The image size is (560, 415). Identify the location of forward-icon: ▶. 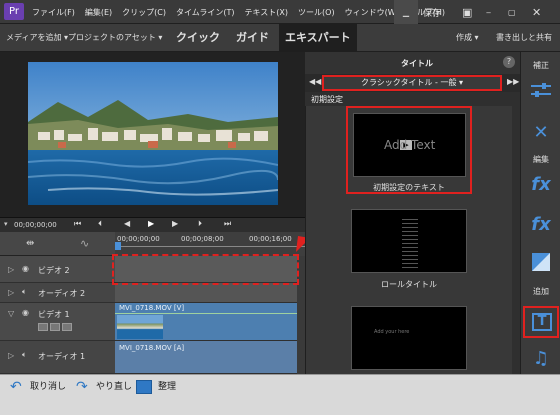
(175, 223).